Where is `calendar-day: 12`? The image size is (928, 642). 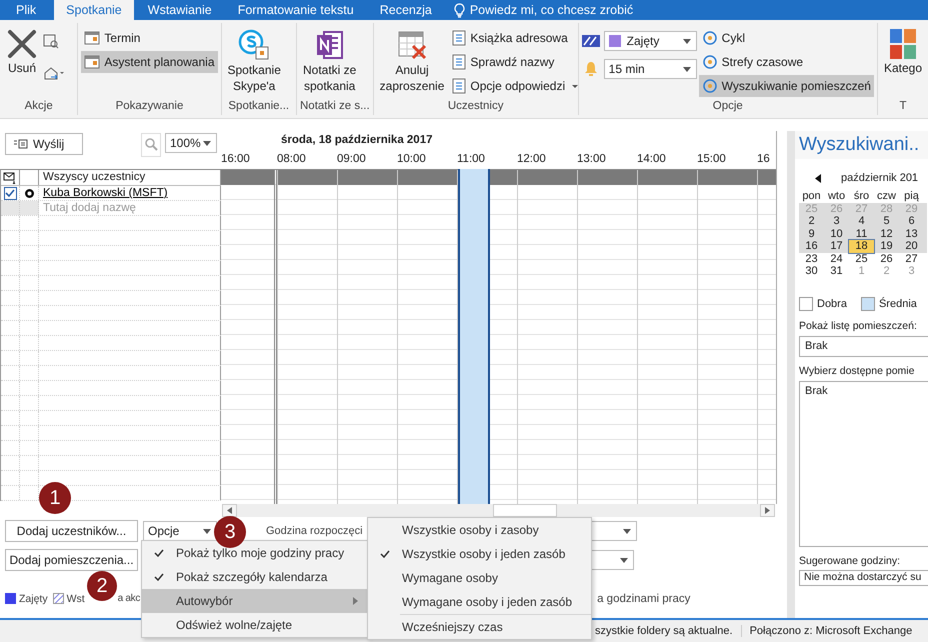
calendar-day: 12 is located at coordinates (886, 234).